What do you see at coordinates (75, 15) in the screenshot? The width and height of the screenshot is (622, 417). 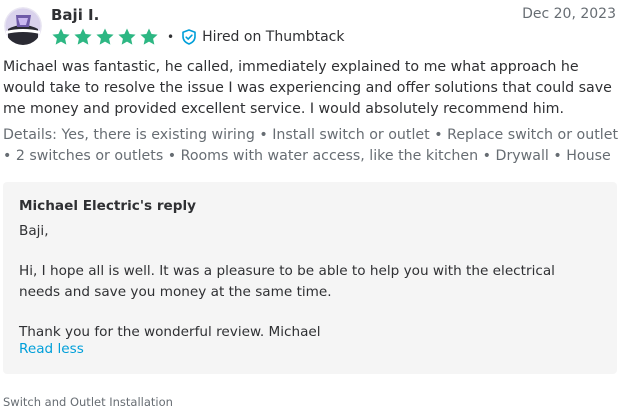 I see `reviewer-name: Baji I.` at bounding box center [75, 15].